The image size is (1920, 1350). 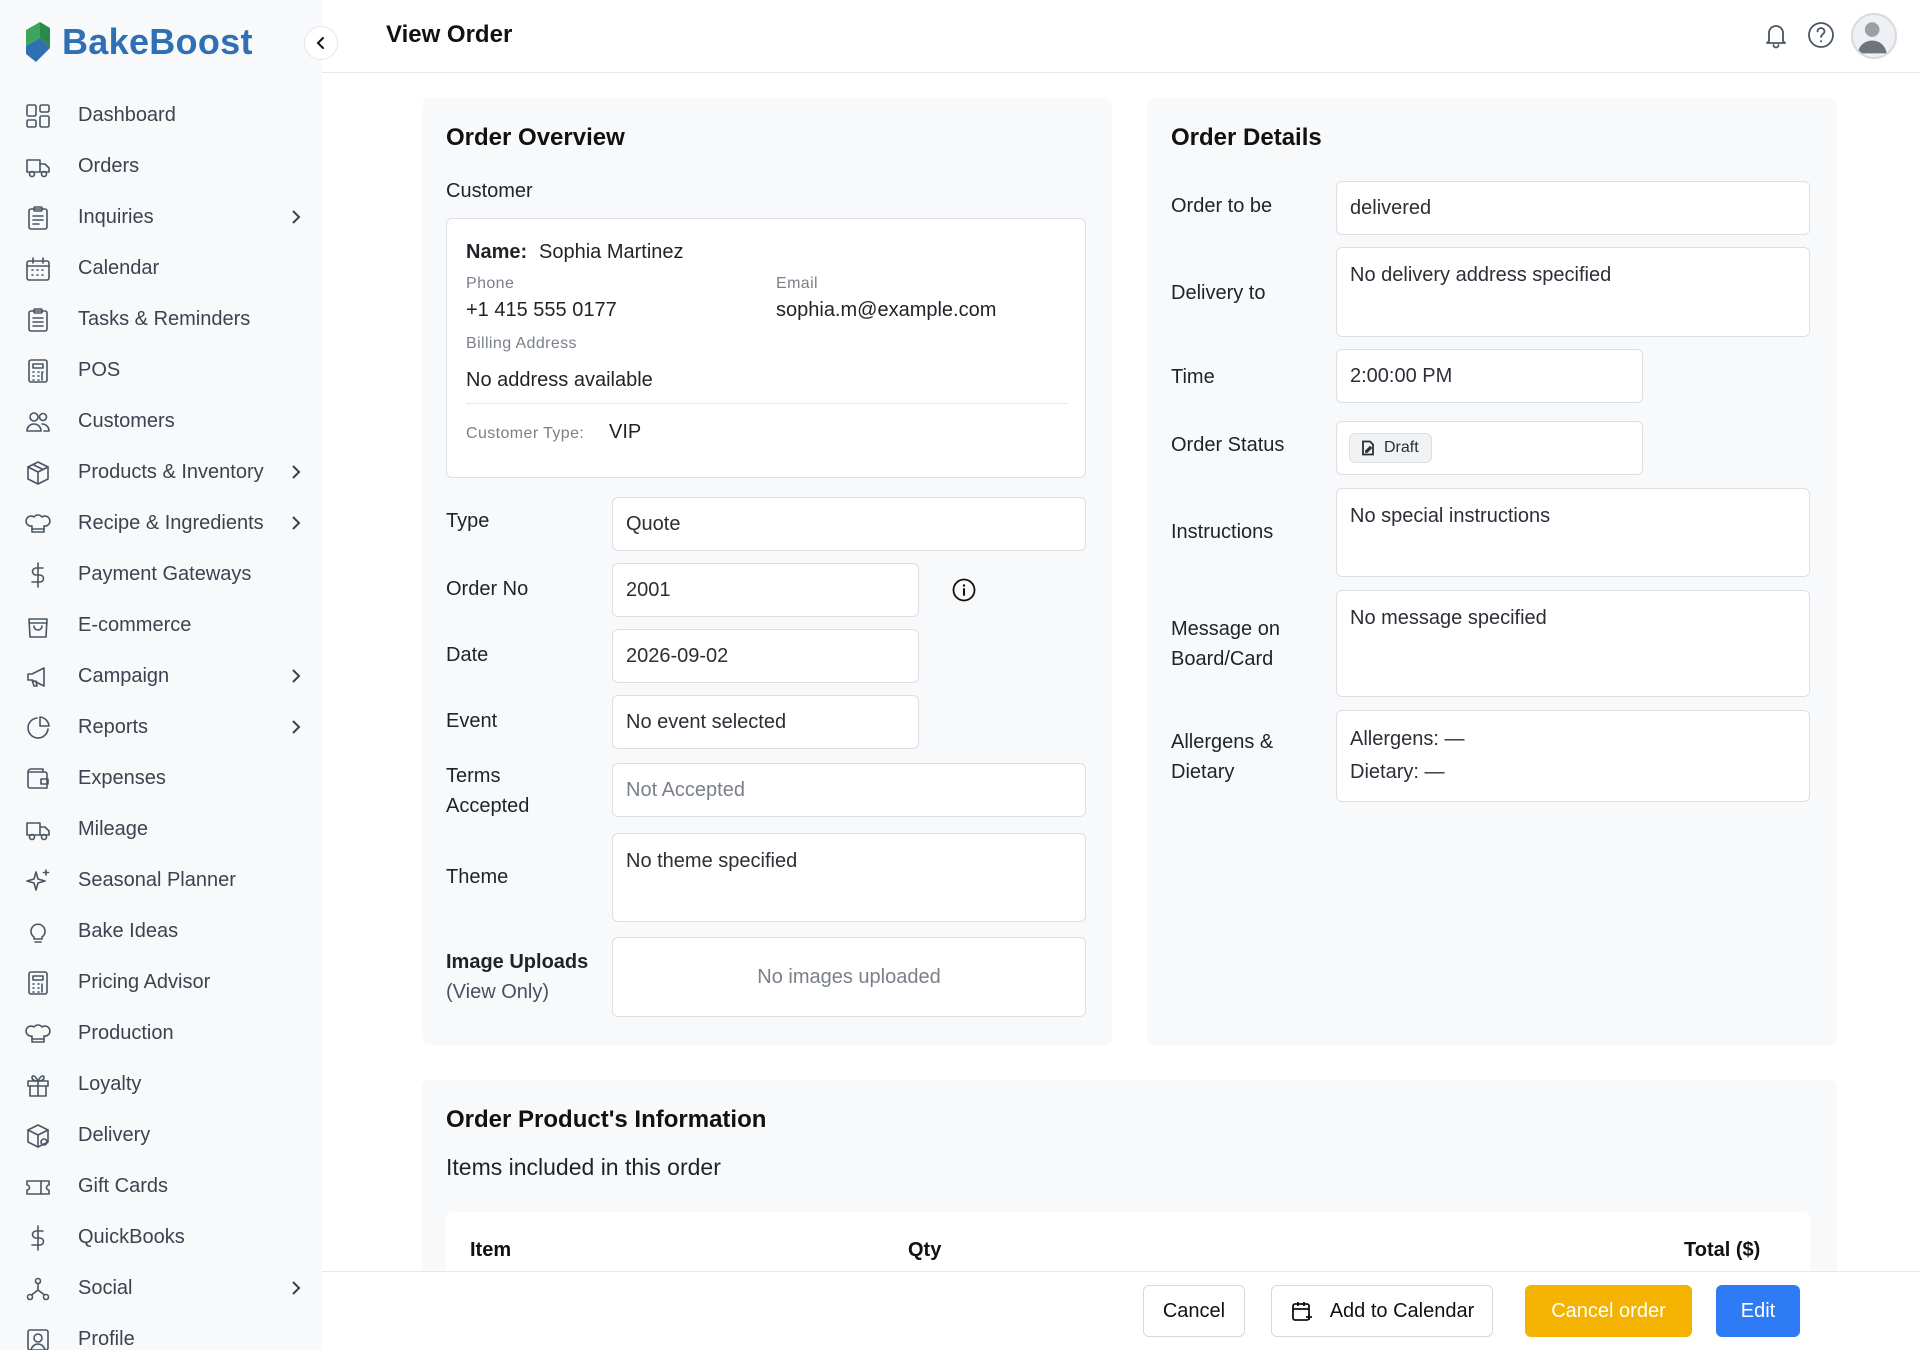 I want to click on box-icon, so click(x=38, y=473).